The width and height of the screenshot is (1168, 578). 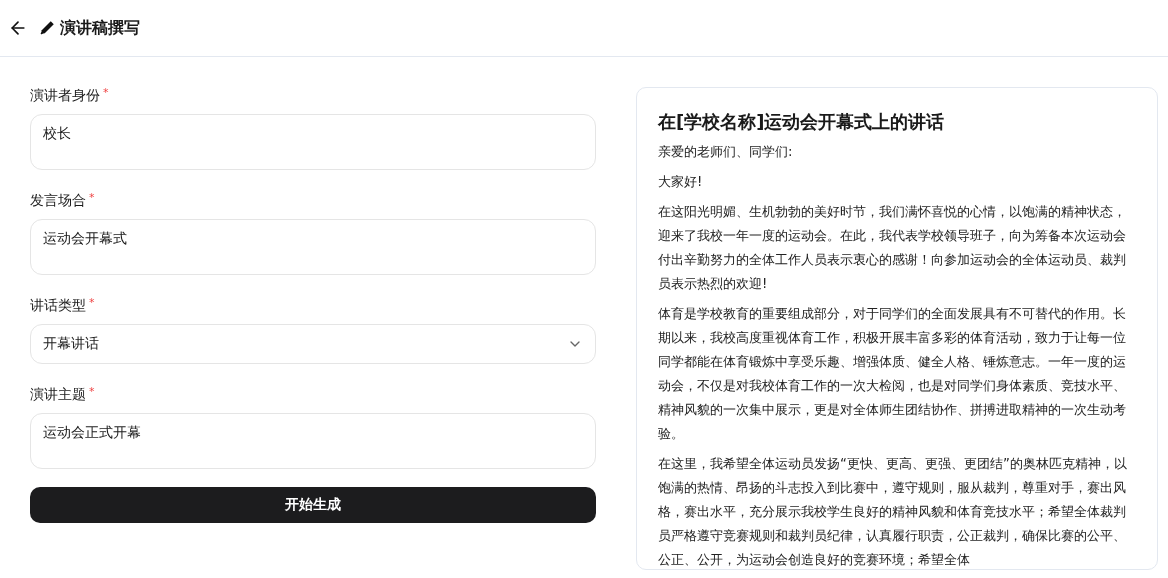 What do you see at coordinates (313, 344) in the screenshot?
I see `select-field: 开幕讲话` at bounding box center [313, 344].